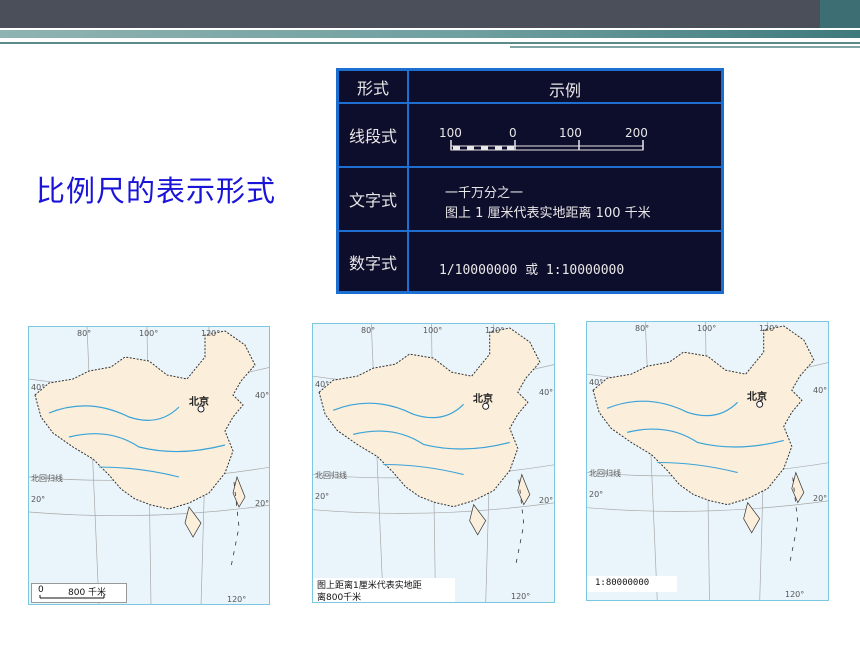  I want to click on row-label-verbal: 文字式, so click(373, 199).